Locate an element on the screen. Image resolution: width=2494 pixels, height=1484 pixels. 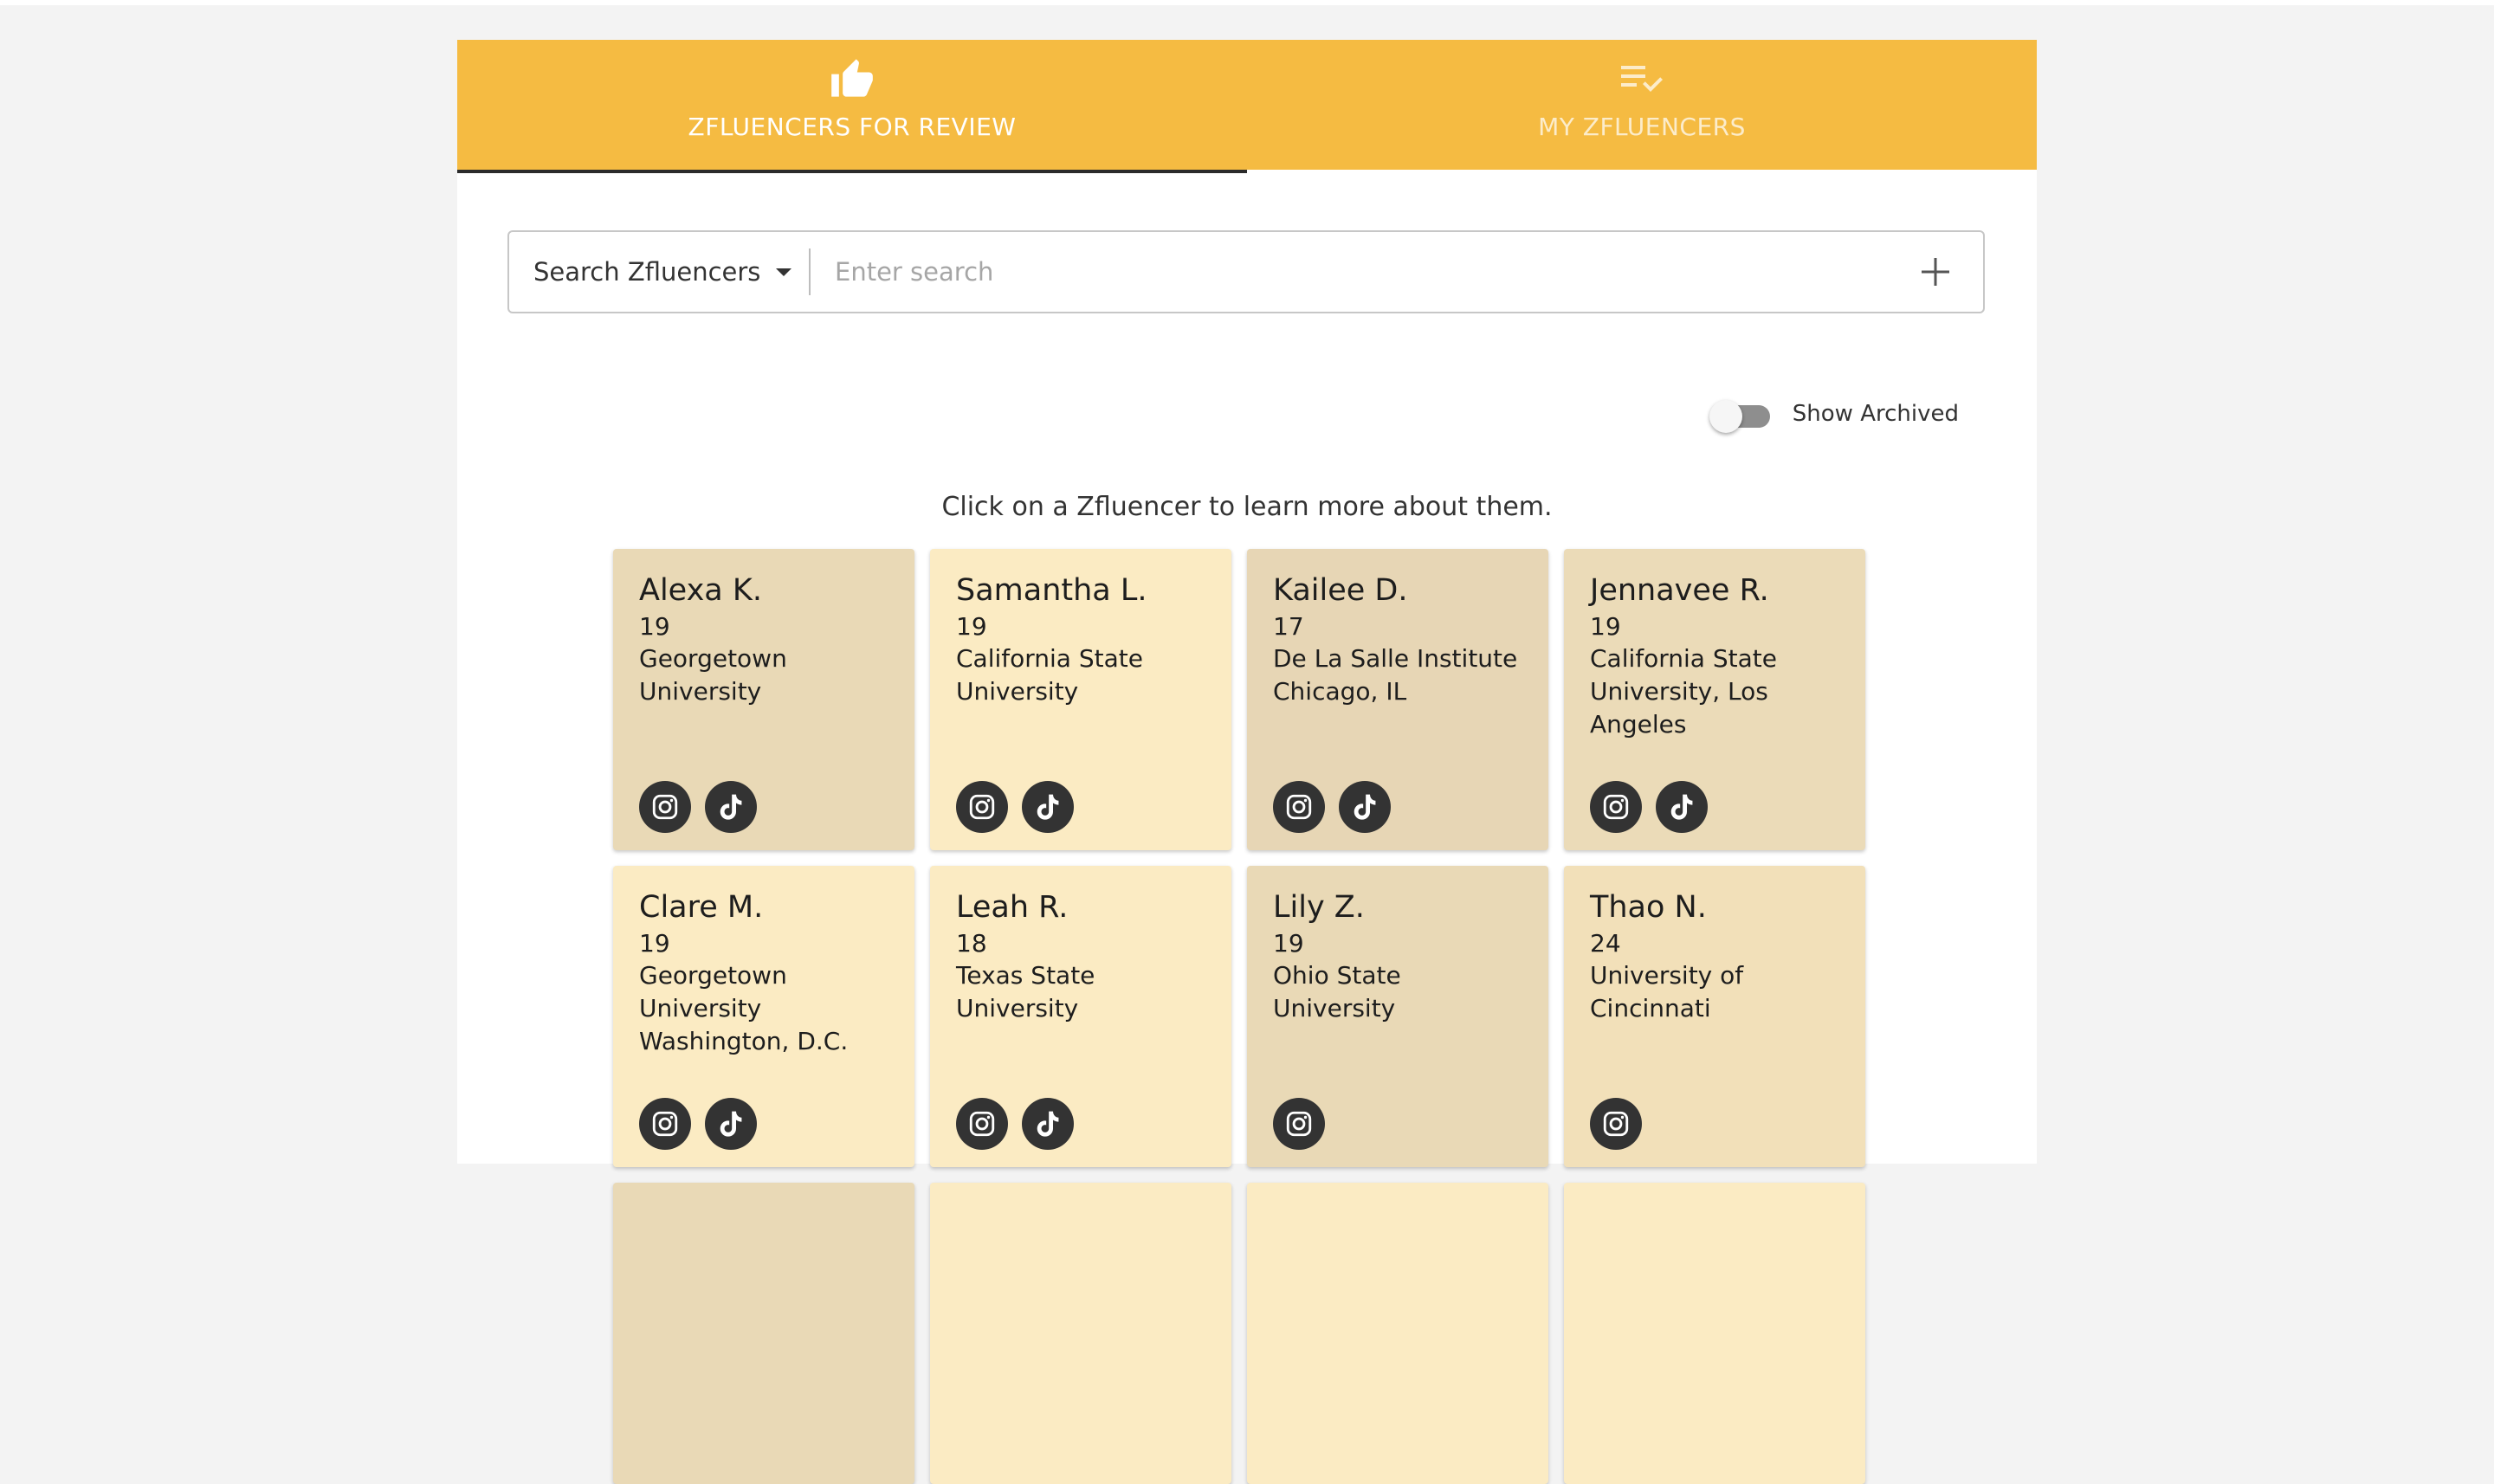
zfluencer-school: Georgetown University Washington, D.C. is located at coordinates (744, 1008).